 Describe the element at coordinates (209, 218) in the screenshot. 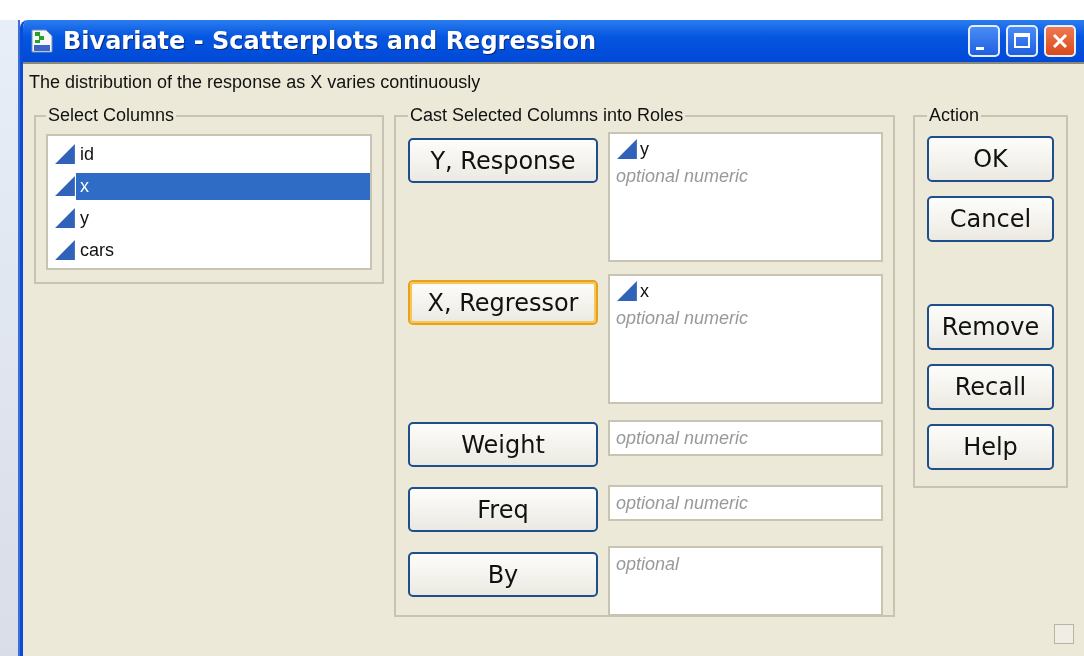

I see `column-list-item: y` at that location.